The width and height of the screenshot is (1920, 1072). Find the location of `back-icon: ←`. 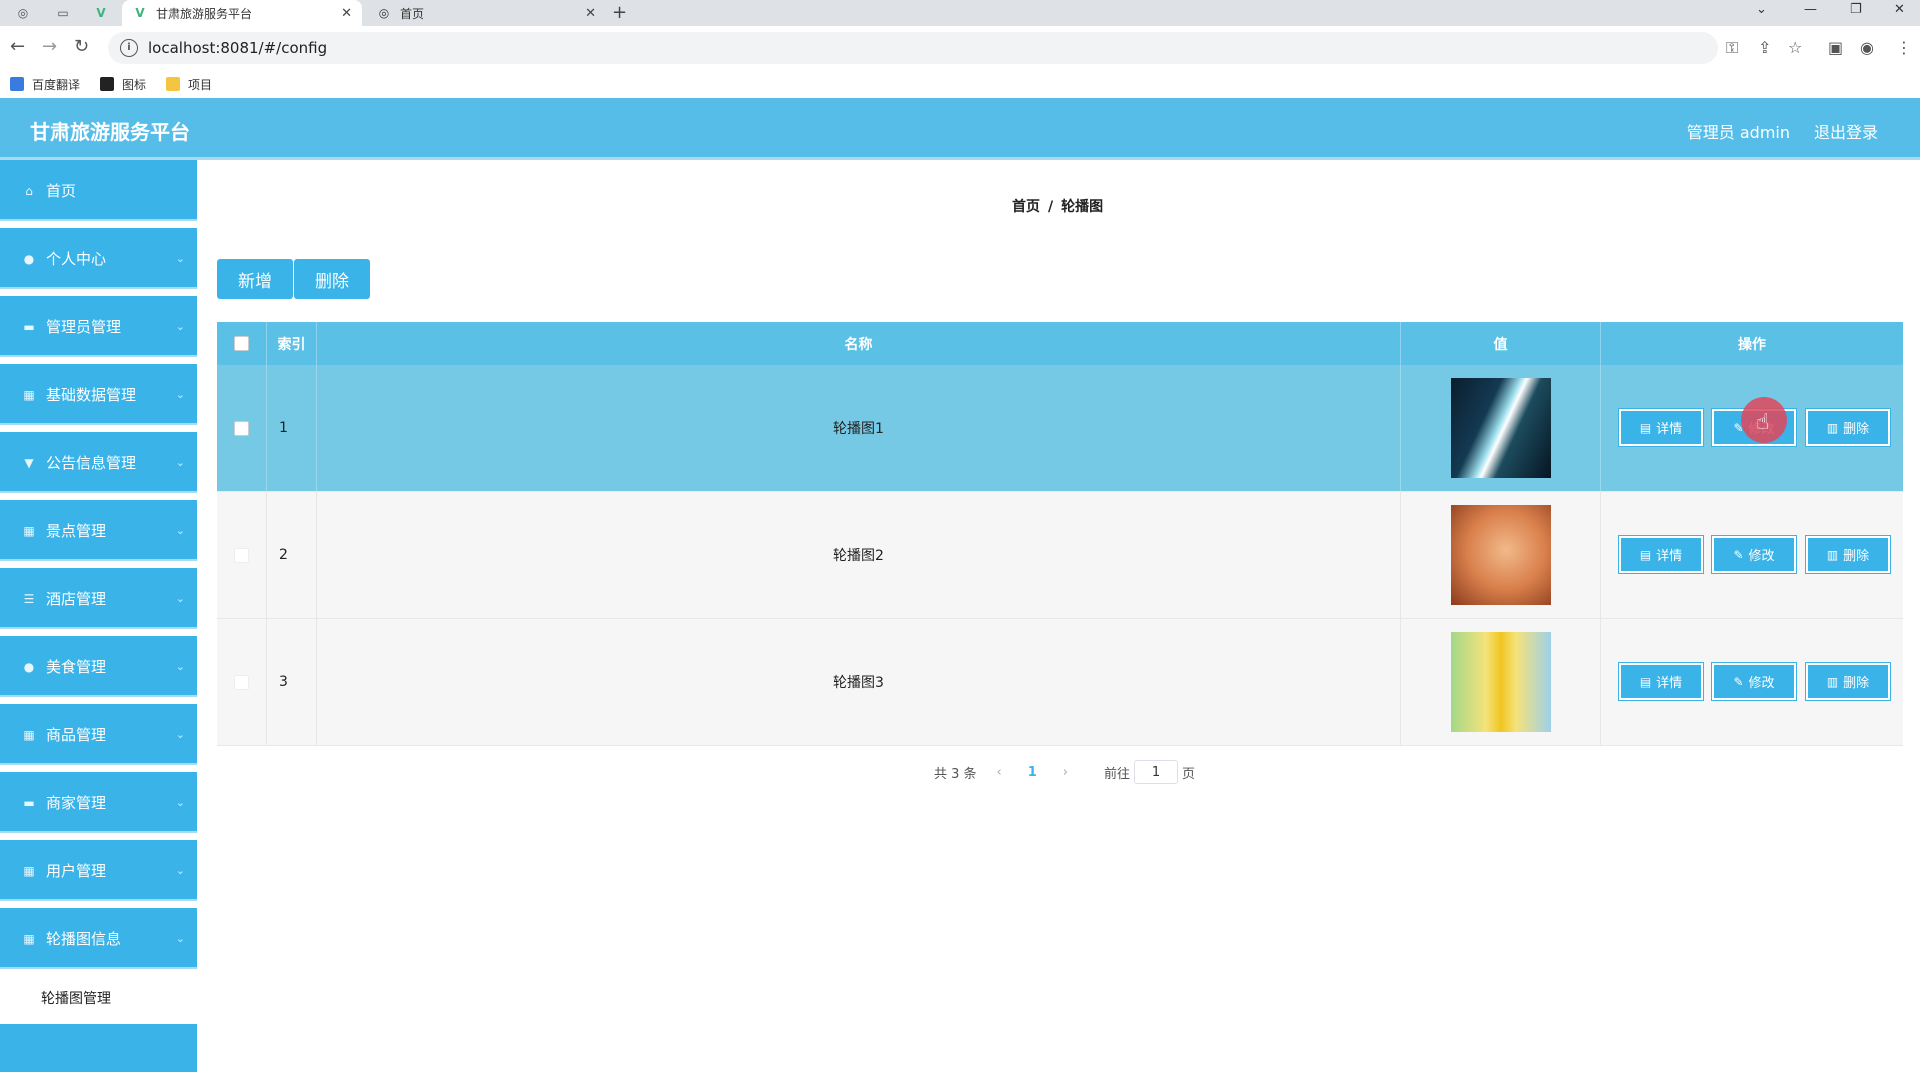

back-icon: ← is located at coordinates (17, 46).